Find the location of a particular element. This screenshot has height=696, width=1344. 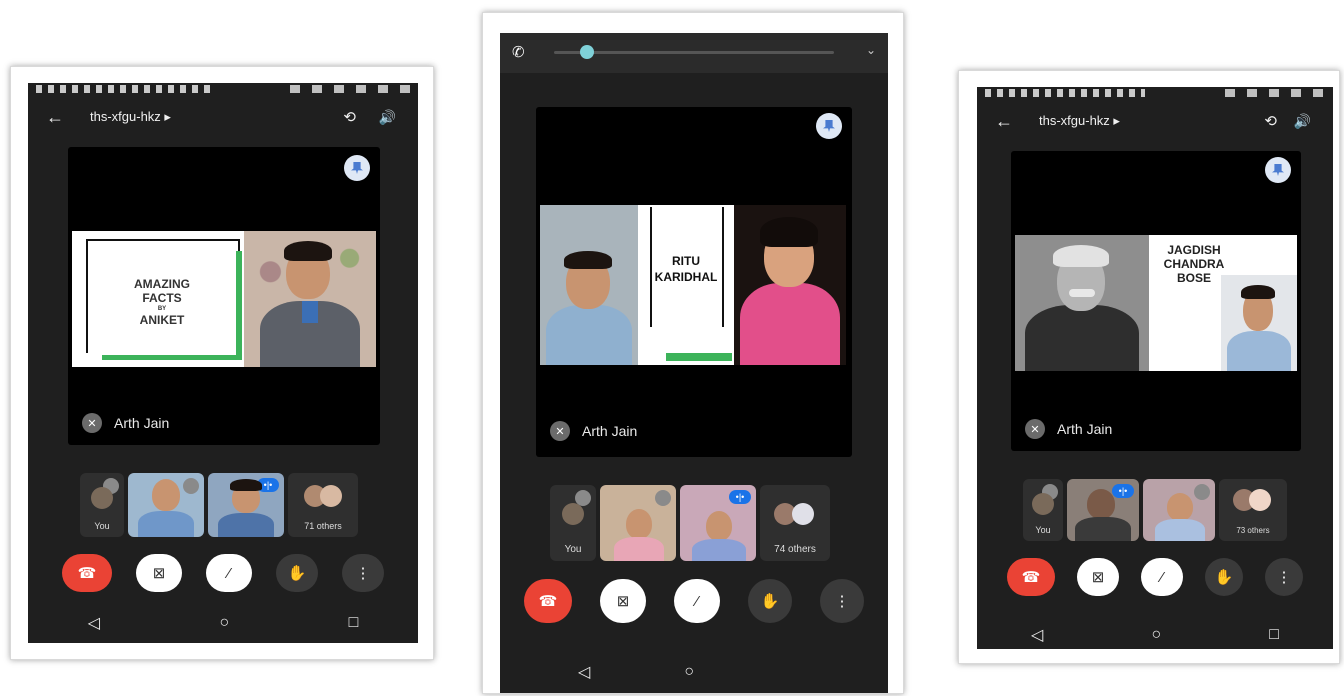

shared-screen: AMAZING FACTS BY ANIKET is located at coordinates (224, 299).